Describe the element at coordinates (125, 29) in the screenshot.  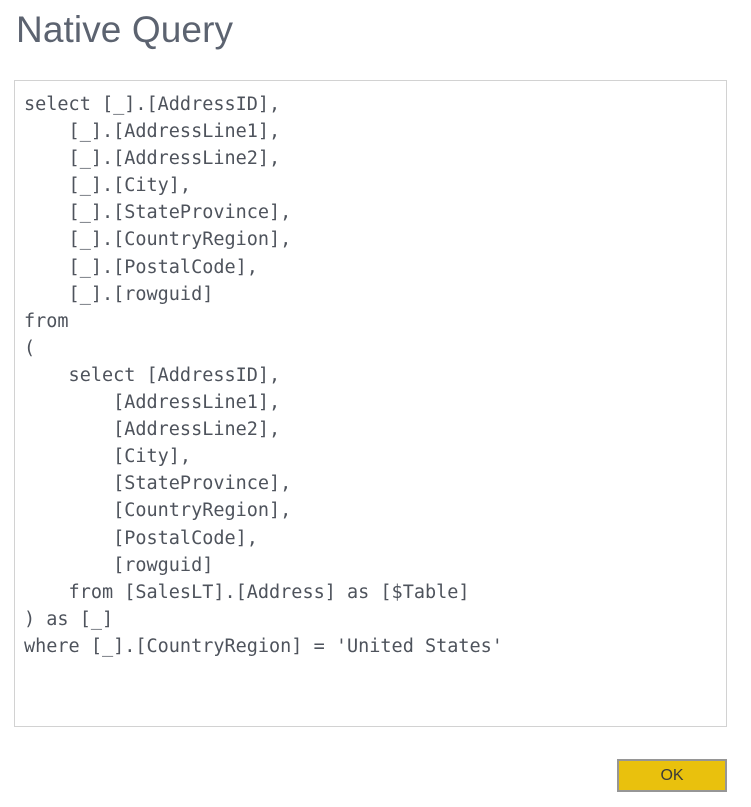
I see `page-title: Native Query` at that location.